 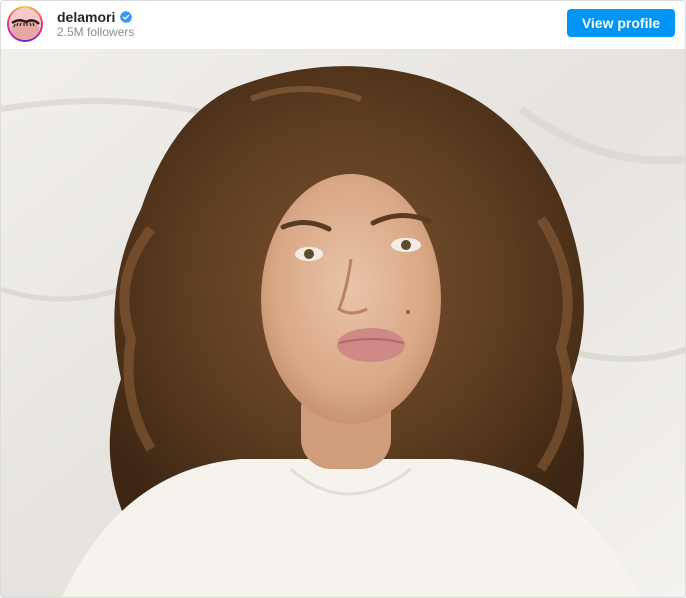 I want to click on verified-badge-icon, so click(x=126, y=17).